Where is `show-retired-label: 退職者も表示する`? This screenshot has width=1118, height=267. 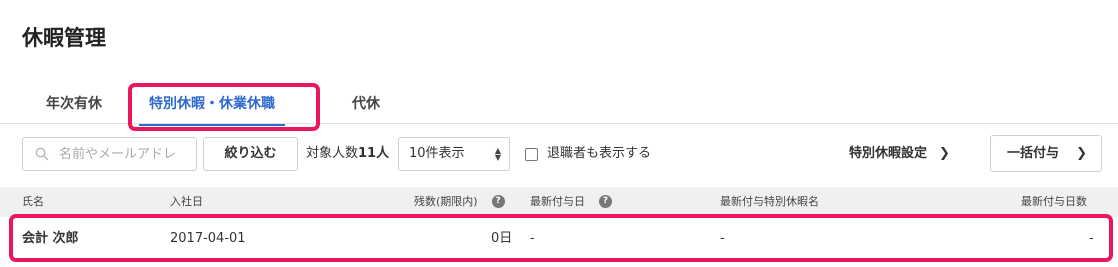 show-retired-label: 退職者も表示する is located at coordinates (599, 153).